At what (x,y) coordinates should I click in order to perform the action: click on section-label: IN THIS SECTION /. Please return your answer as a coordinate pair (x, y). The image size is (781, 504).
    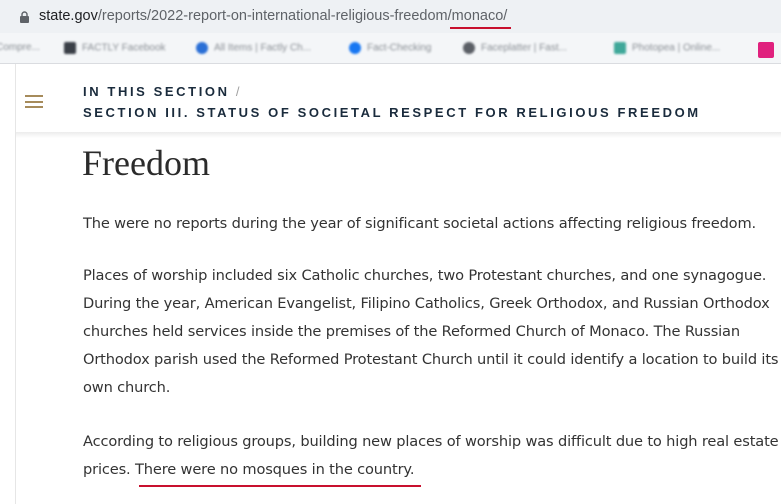
    Looking at the image, I should click on (162, 91).